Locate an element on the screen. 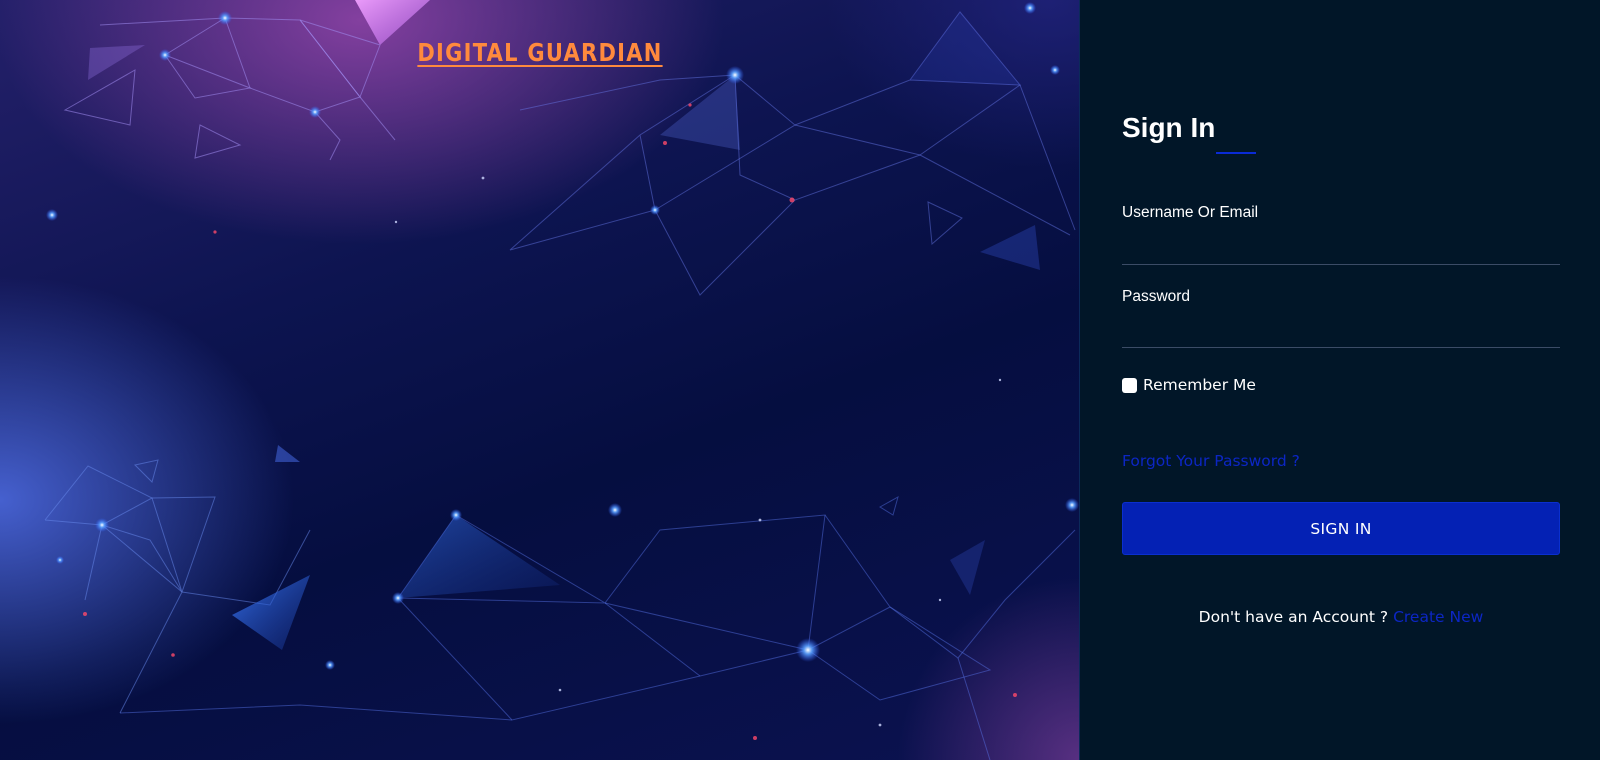  password-field is located at coordinates (1341, 334).